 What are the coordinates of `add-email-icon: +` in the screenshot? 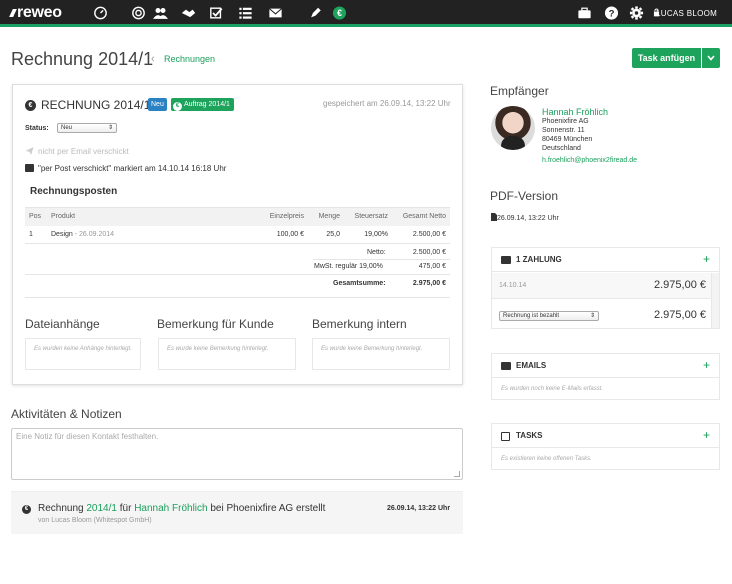 It's located at (706, 365).